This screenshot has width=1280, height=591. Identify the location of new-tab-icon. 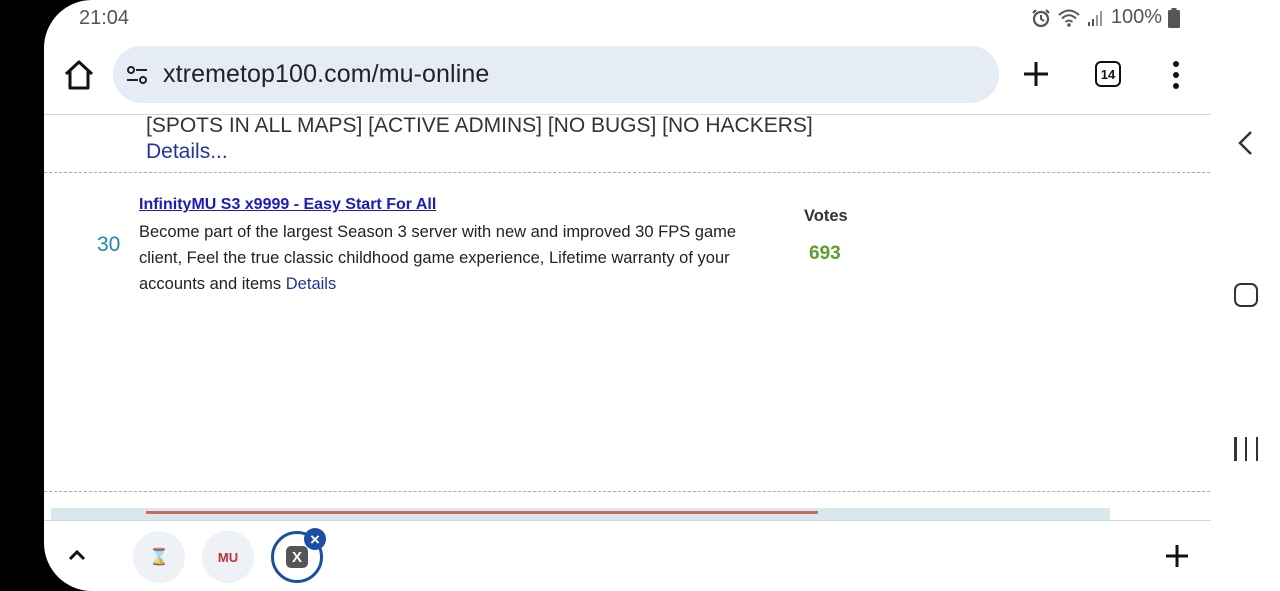
(1036, 74).